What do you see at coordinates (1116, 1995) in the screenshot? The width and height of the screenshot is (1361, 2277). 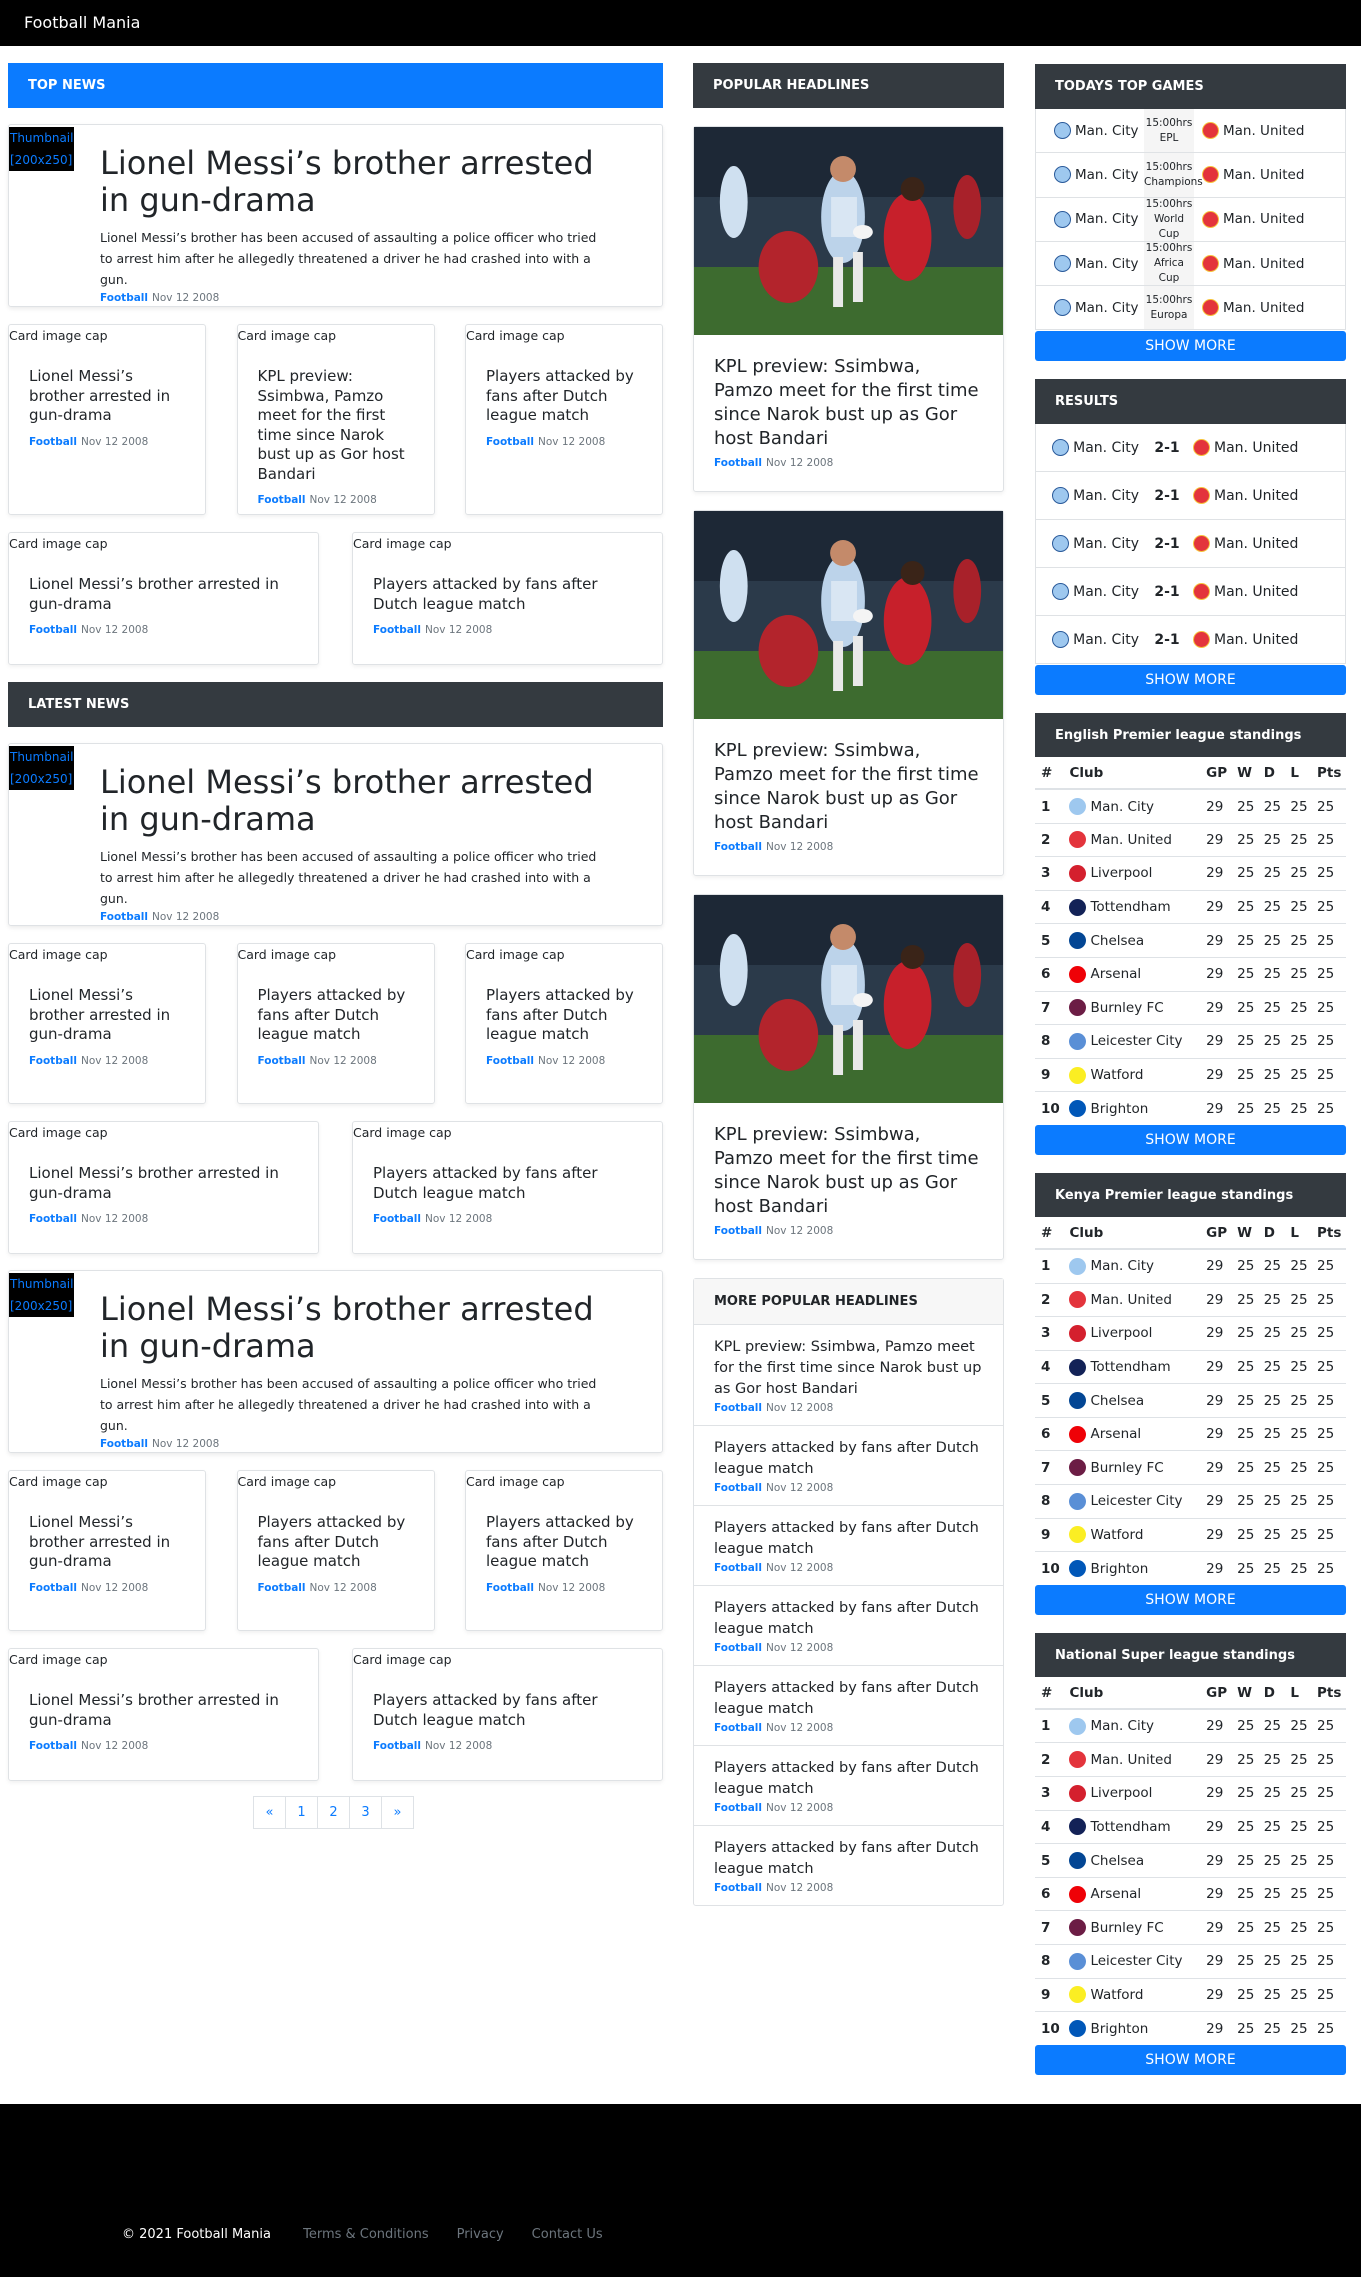 I see `club-name: Watford` at bounding box center [1116, 1995].